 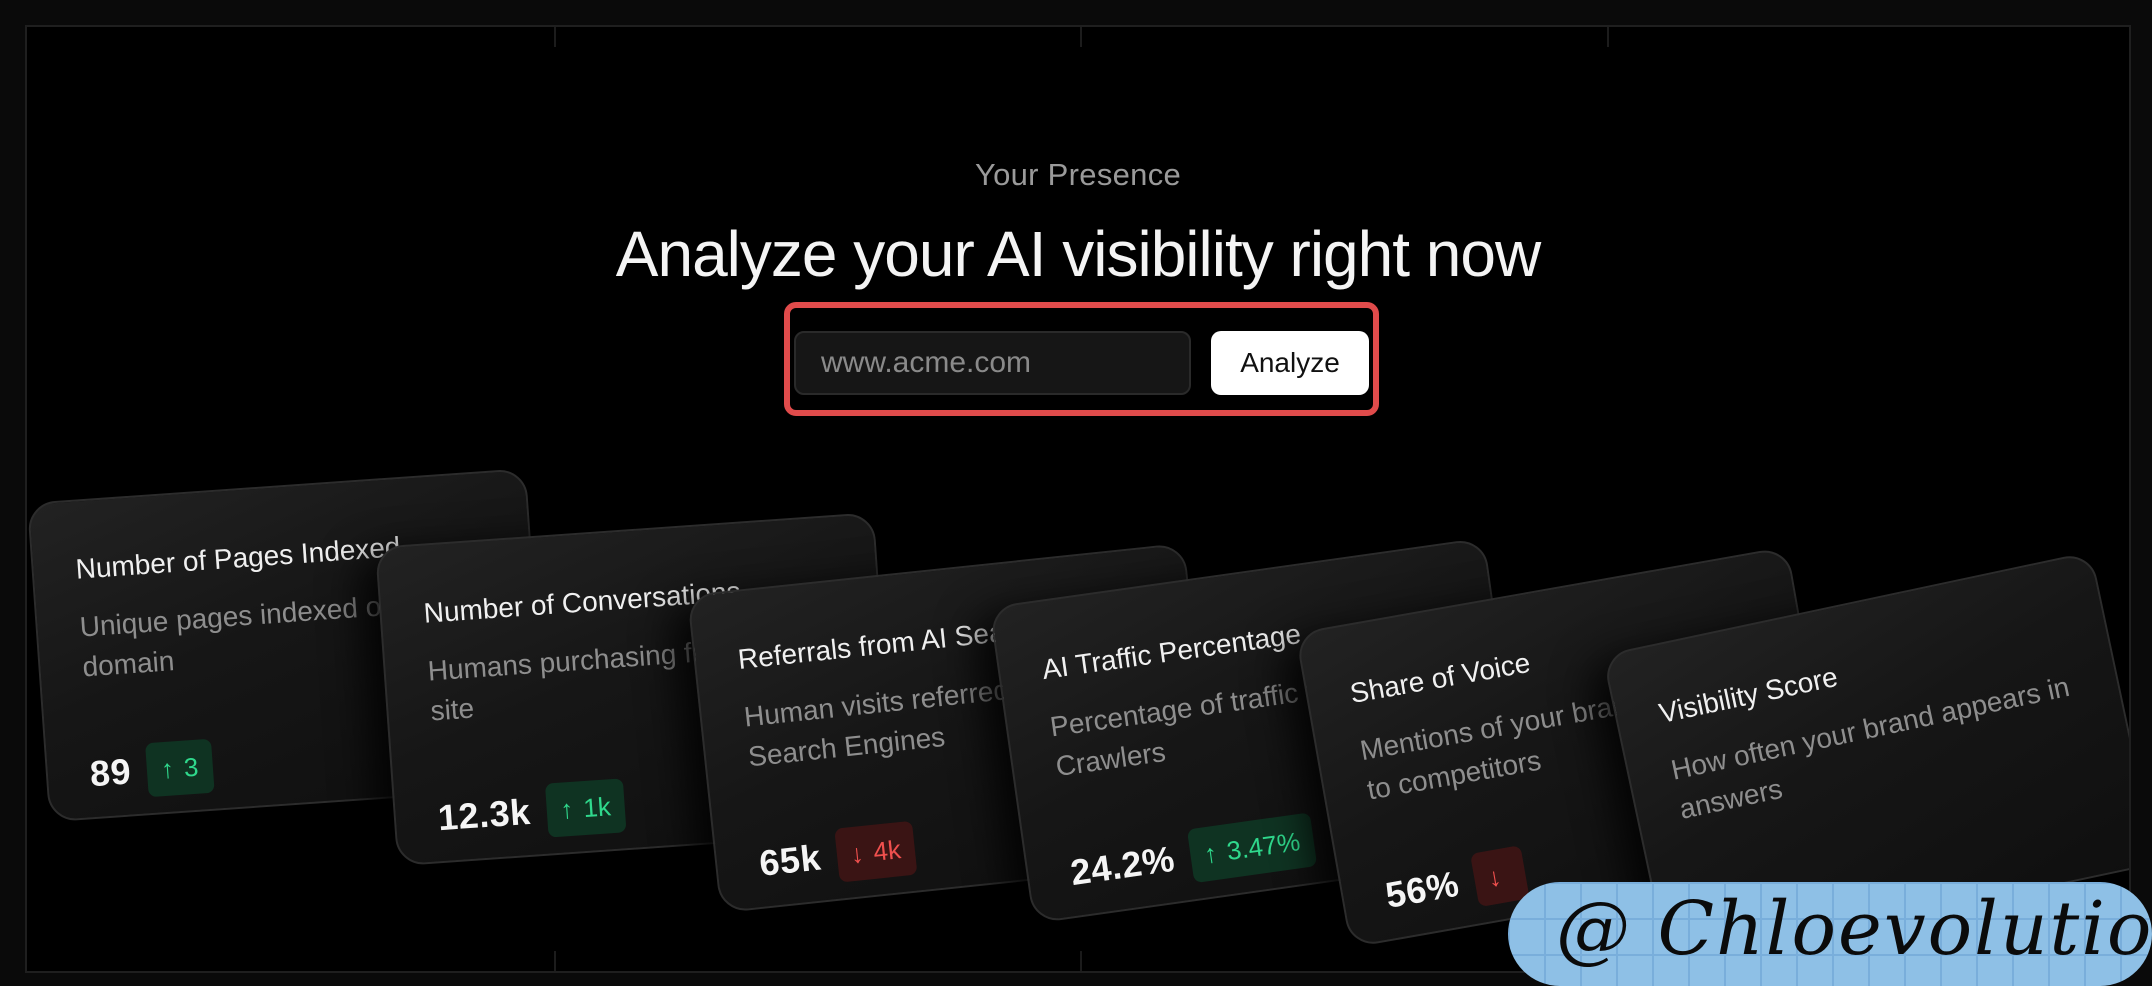 I want to click on change-badge: ↓ 4k, so click(x=875, y=851).